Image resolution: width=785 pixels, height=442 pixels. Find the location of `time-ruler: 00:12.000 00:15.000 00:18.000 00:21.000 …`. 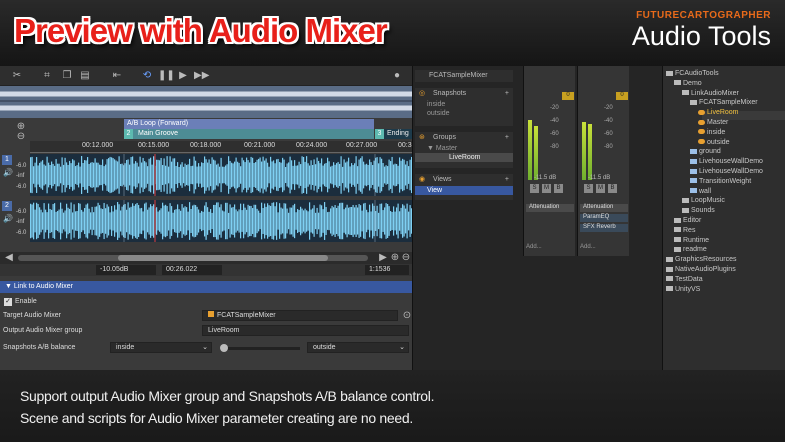

time-ruler: 00:12.000 00:15.000 00:18.000 00:21.000 … is located at coordinates (221, 147).